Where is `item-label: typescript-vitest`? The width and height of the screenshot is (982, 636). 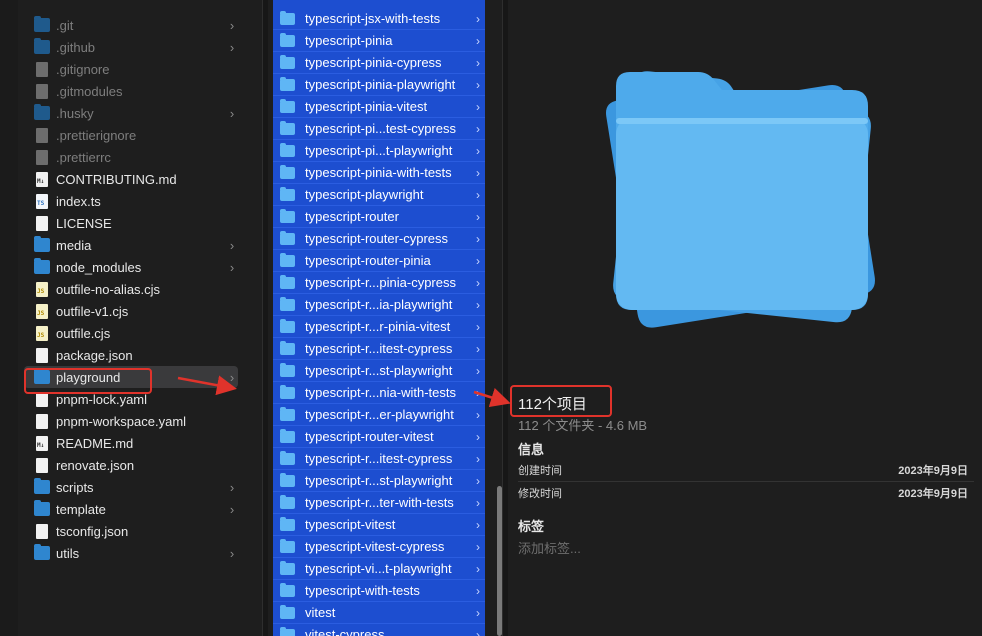
item-label: typescript-vitest is located at coordinates (350, 524).